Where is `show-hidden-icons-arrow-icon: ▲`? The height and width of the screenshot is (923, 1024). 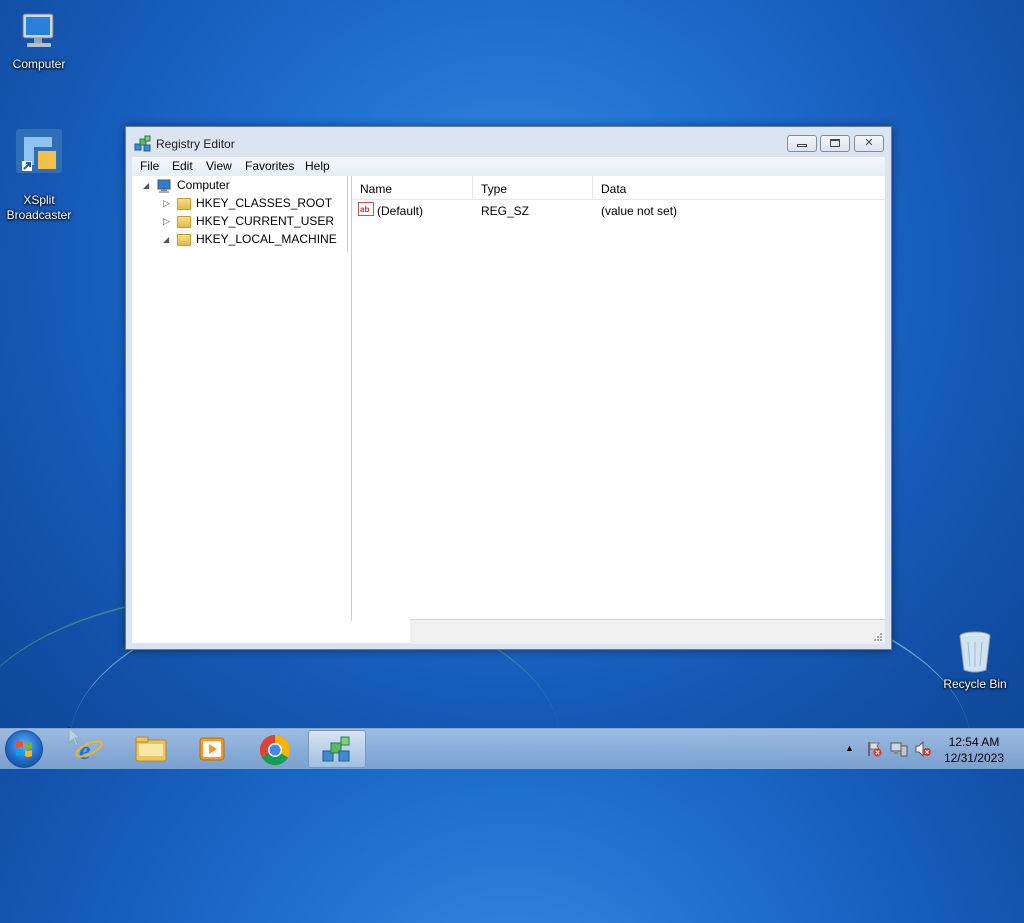
show-hidden-icons-arrow-icon: ▲ is located at coordinates (849, 748).